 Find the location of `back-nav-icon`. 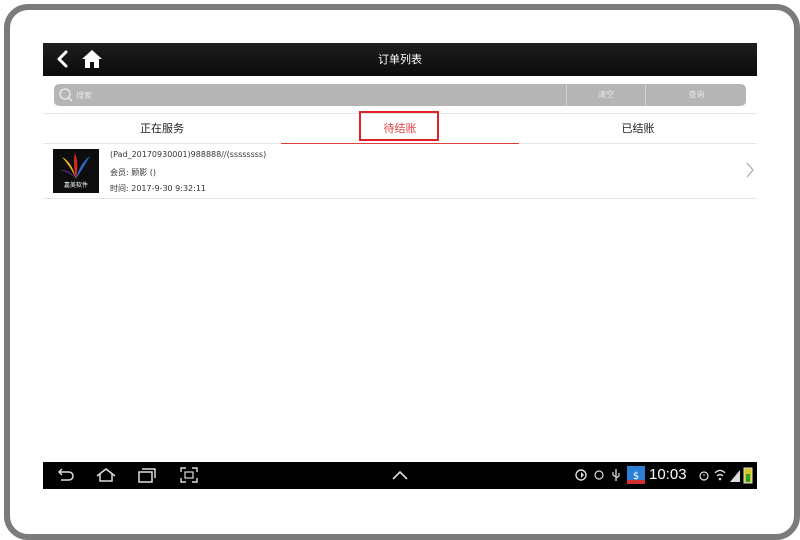

back-nav-icon is located at coordinates (65, 475).